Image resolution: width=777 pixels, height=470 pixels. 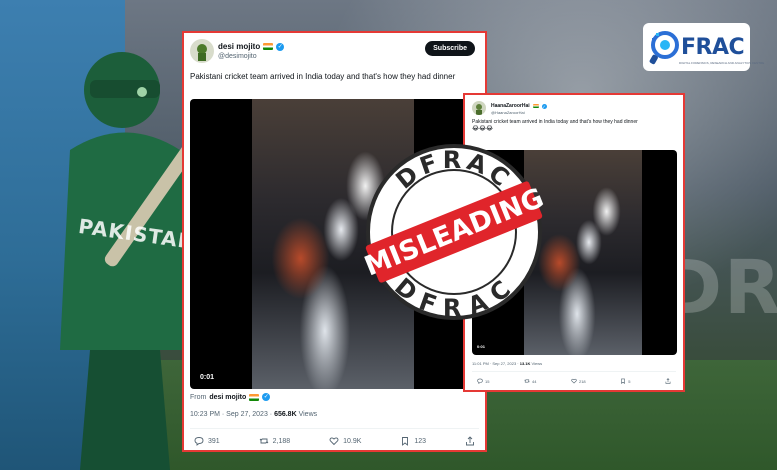 What do you see at coordinates (239, 46) in the screenshot?
I see `author-name: desi mojito` at bounding box center [239, 46].